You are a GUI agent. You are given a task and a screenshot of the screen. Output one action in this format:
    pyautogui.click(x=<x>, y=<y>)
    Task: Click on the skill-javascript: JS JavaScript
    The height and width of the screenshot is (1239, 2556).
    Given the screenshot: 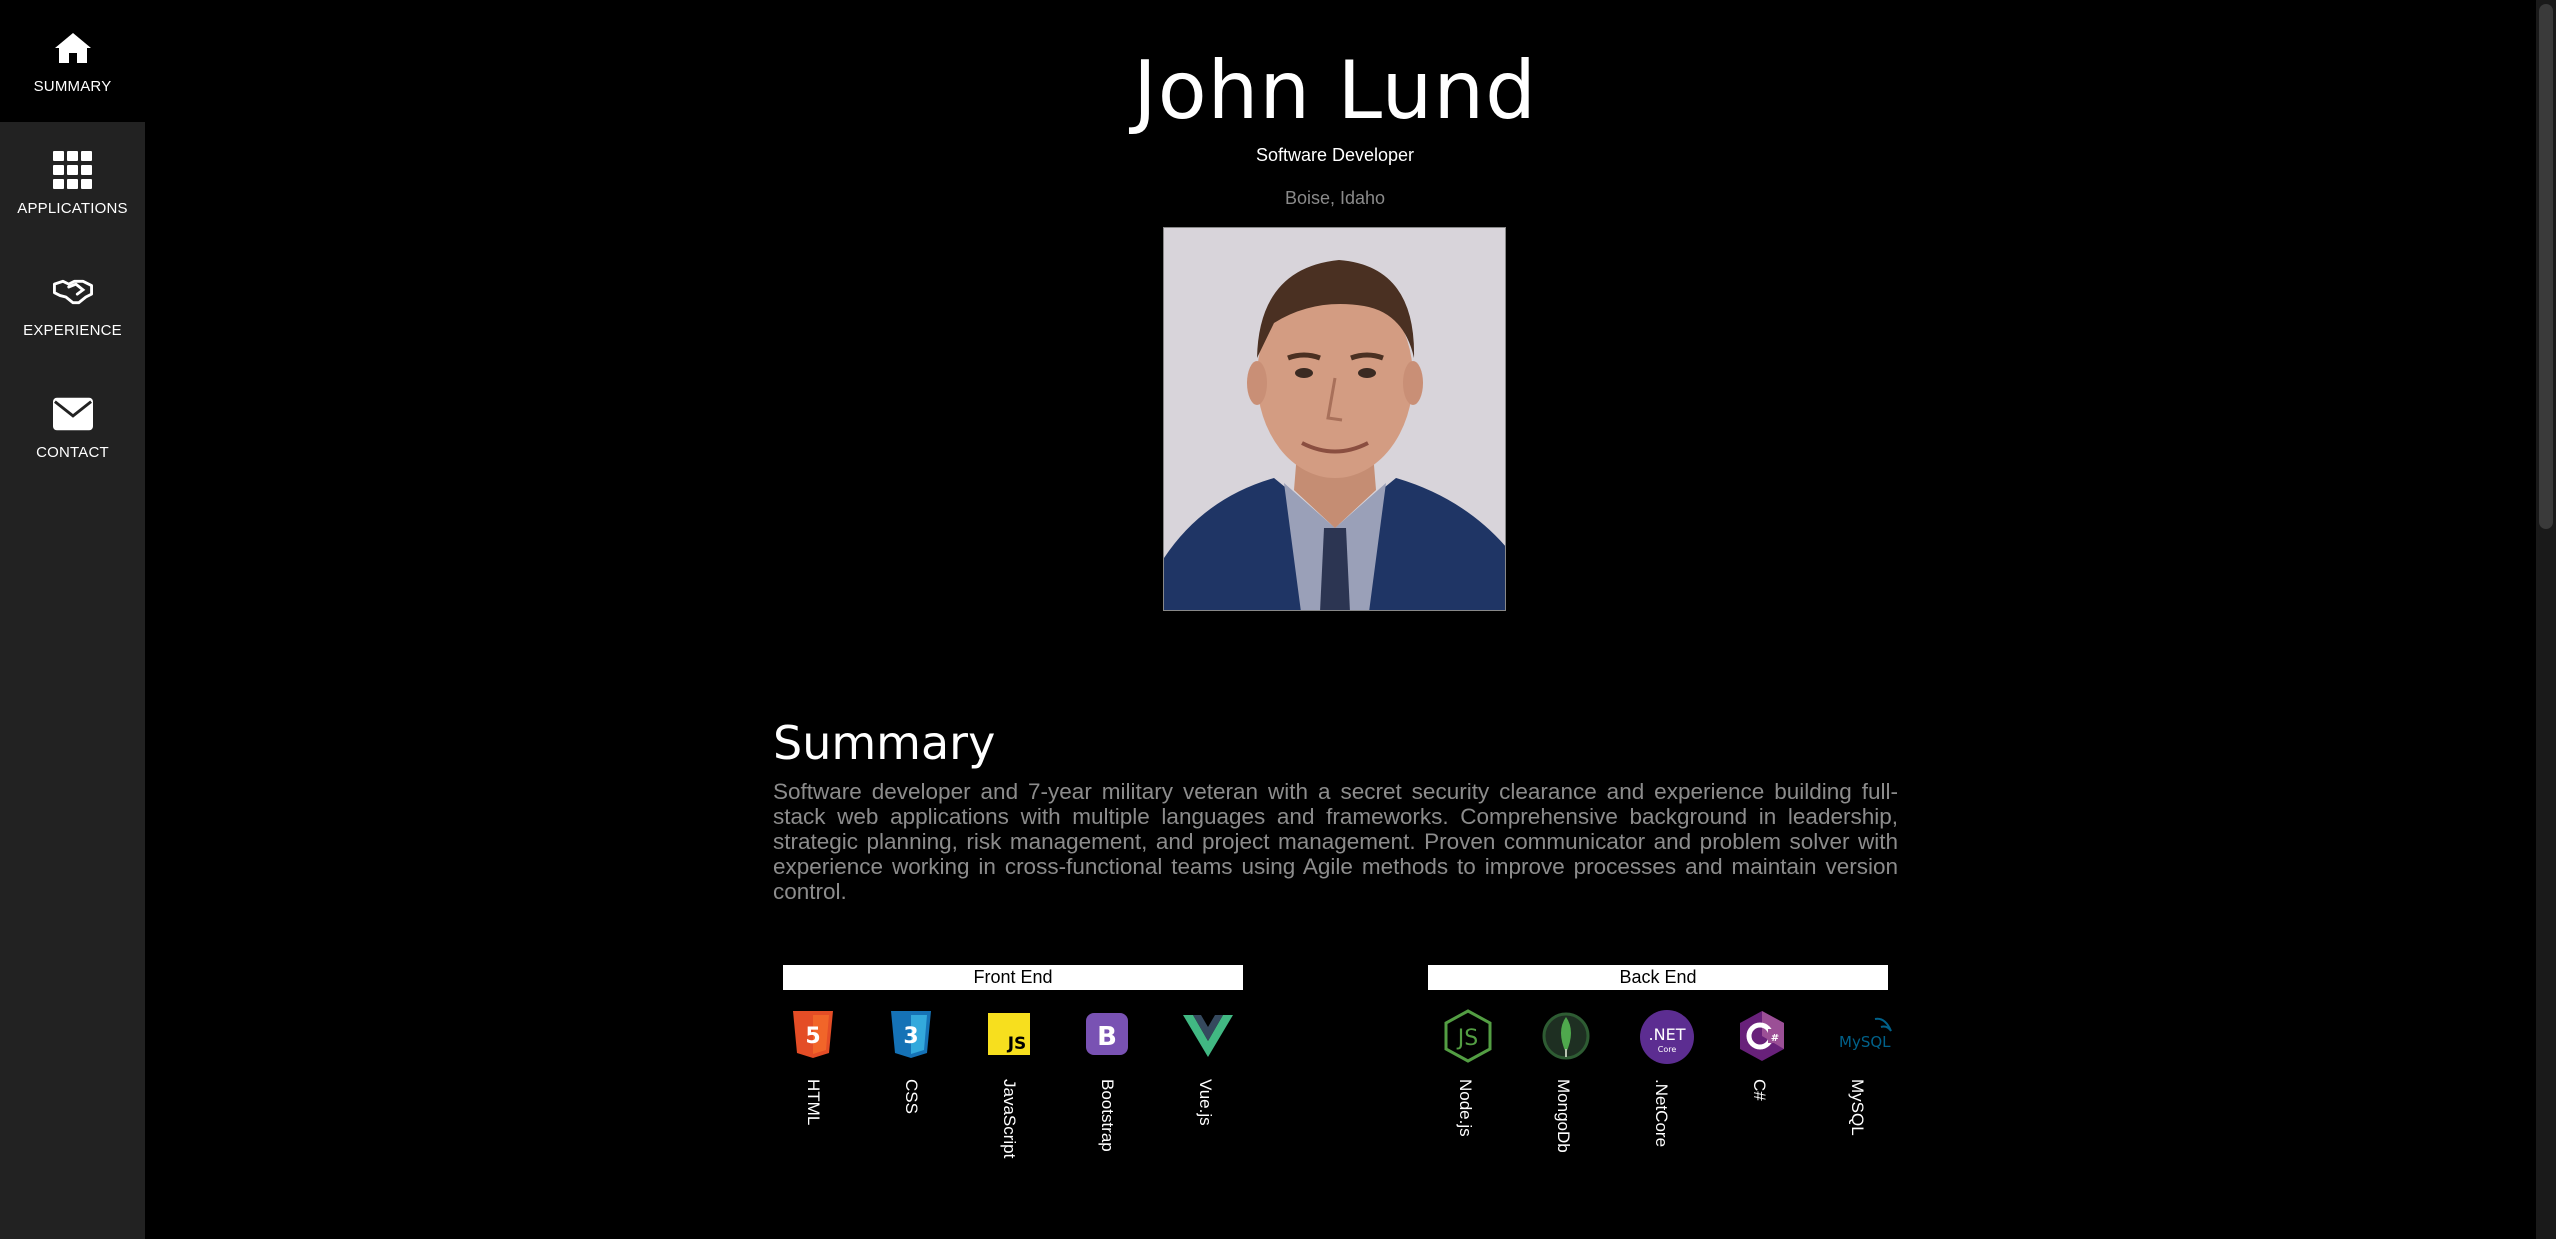 What is the action you would take?
    pyautogui.click(x=1007, y=1089)
    